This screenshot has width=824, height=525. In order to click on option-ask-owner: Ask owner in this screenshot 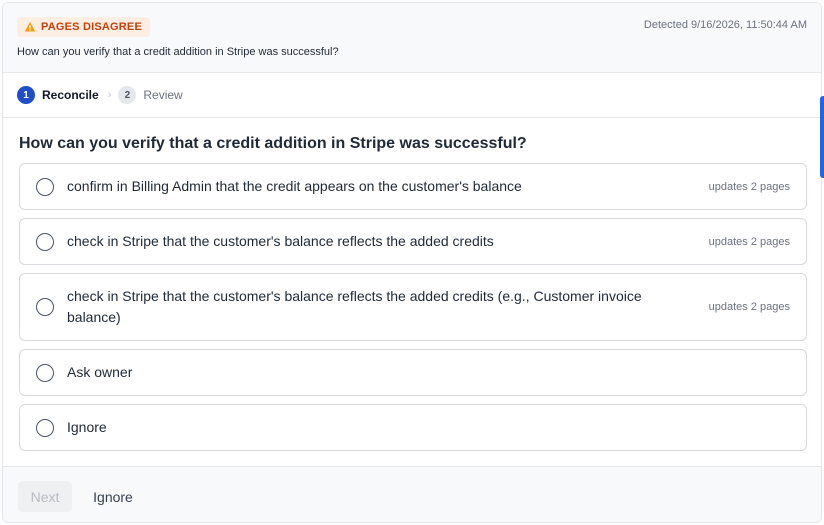, I will do `click(413, 372)`.